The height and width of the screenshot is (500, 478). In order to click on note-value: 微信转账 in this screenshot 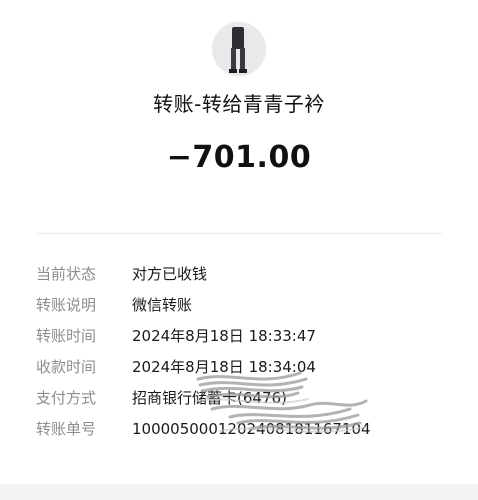, I will do `click(162, 305)`.